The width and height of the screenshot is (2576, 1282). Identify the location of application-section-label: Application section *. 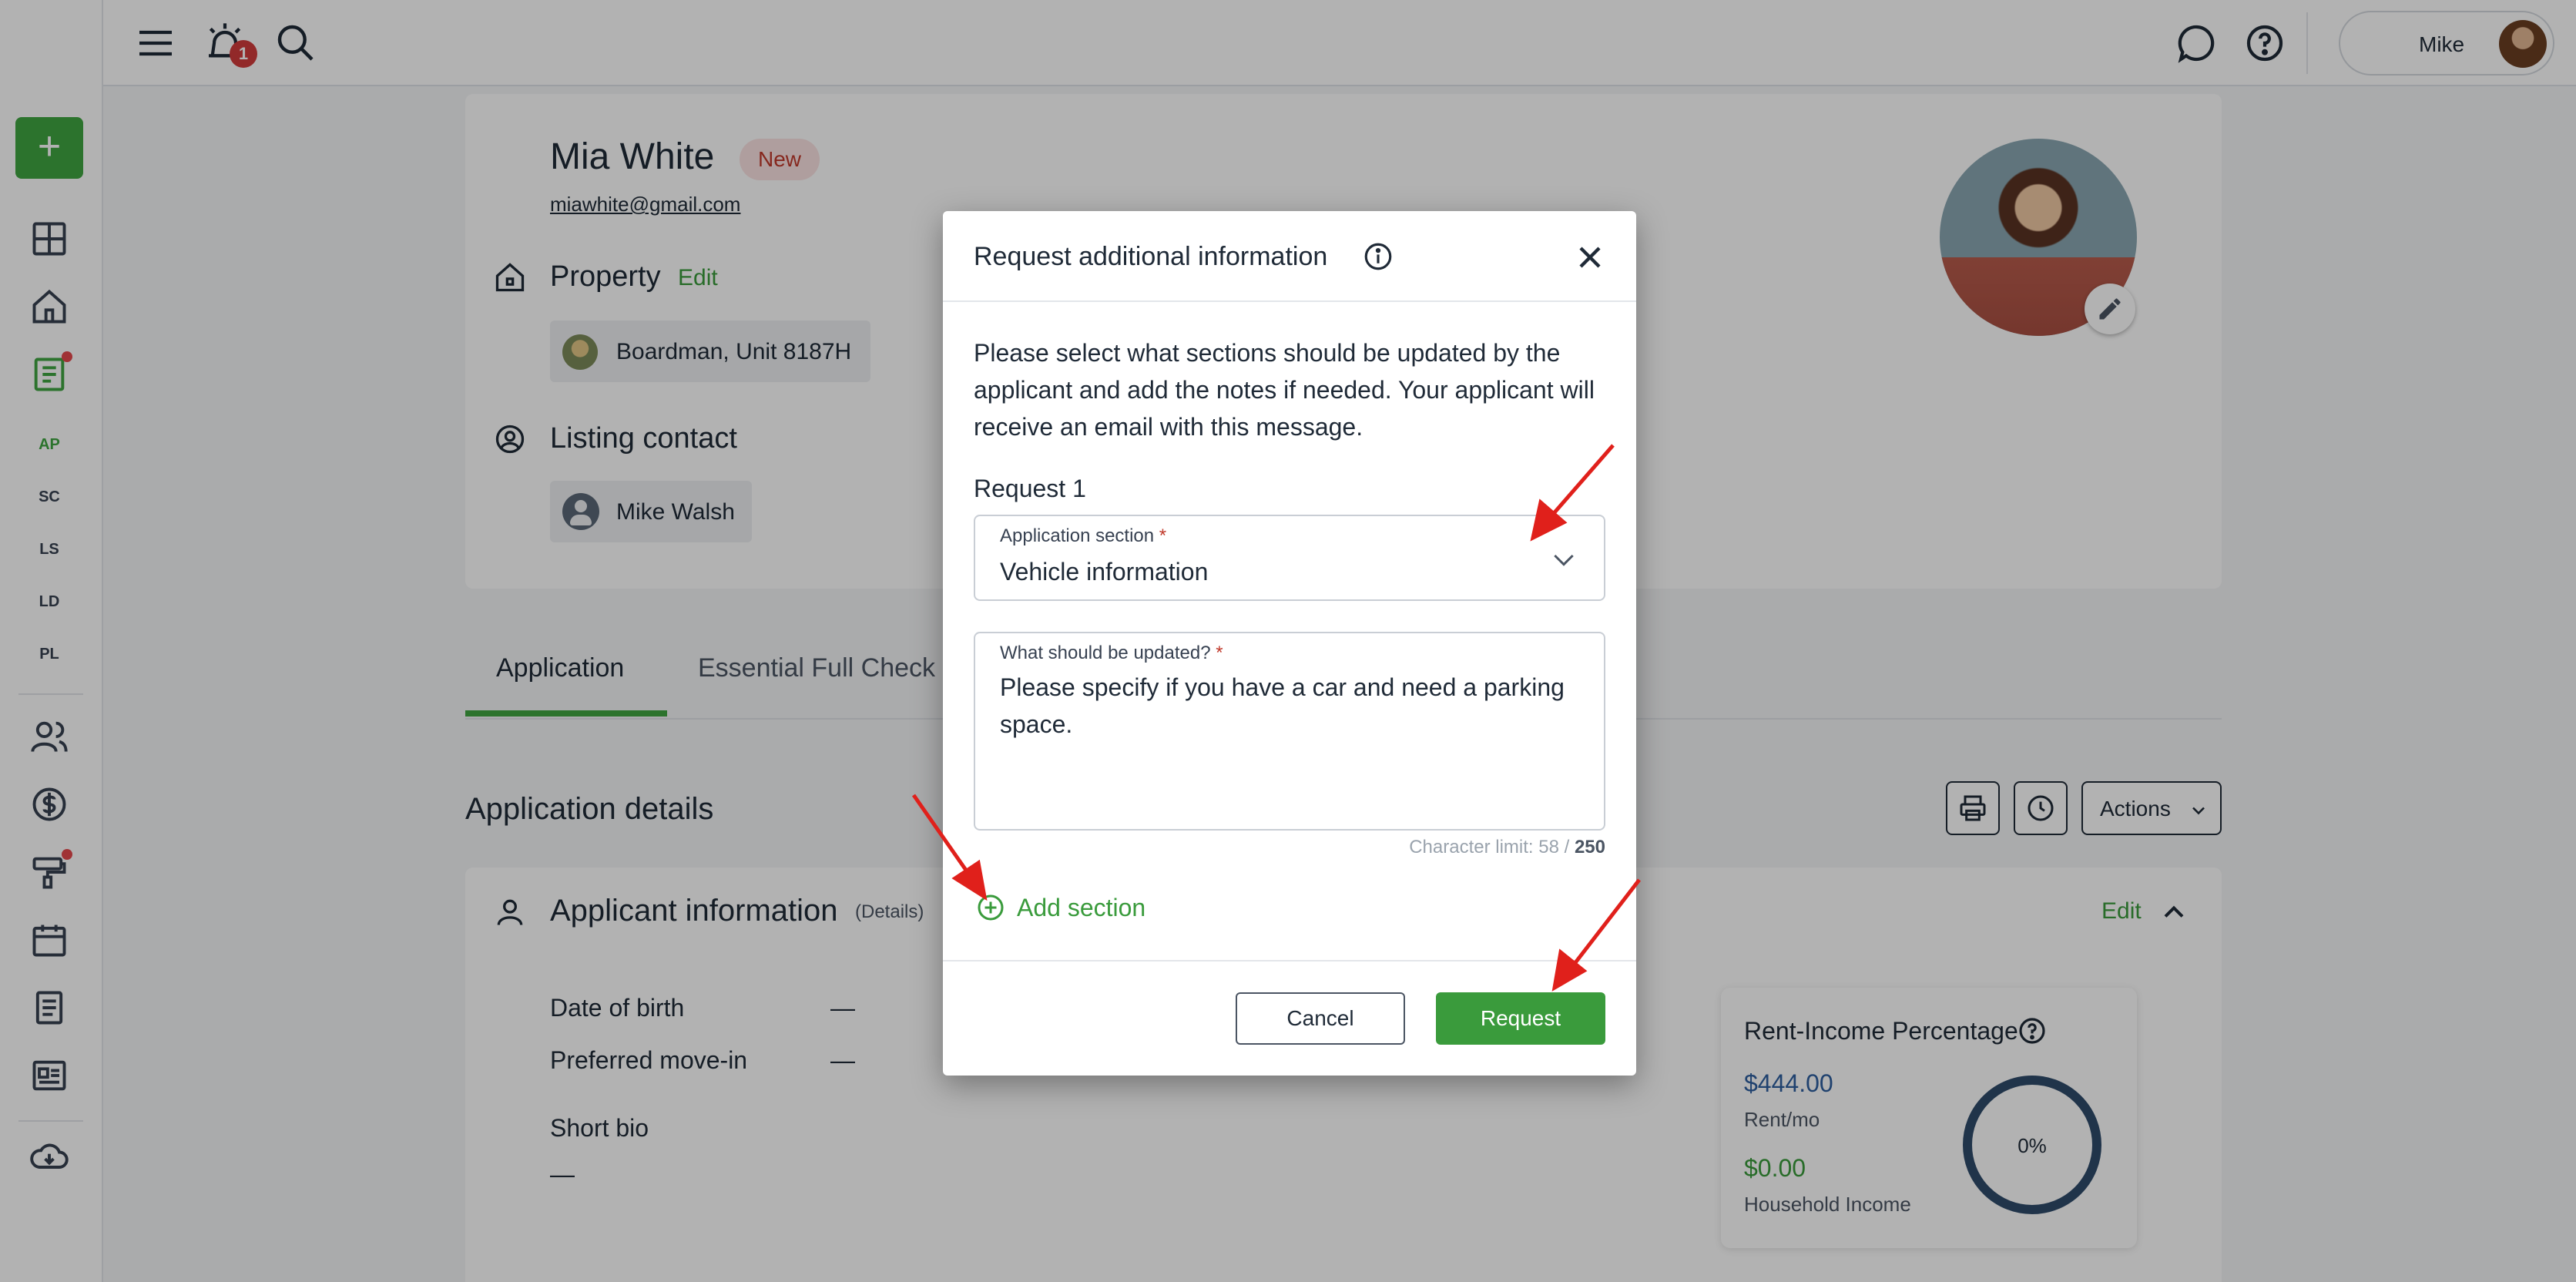
(1083, 535).